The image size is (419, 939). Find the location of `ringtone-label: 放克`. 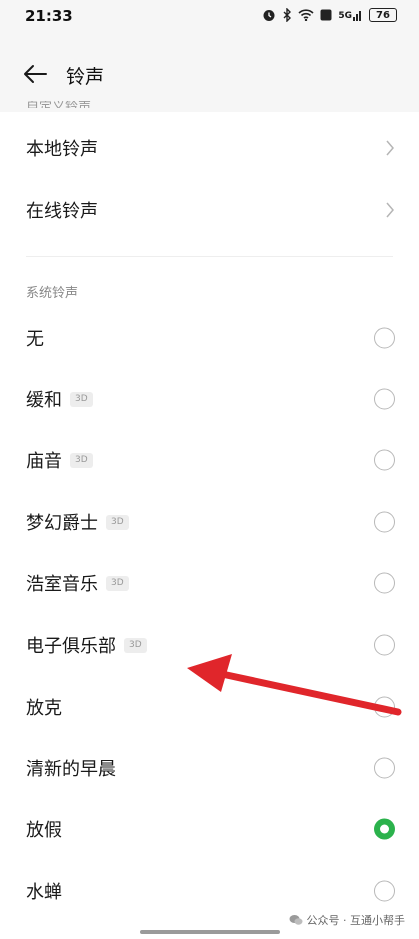

ringtone-label: 放克 is located at coordinates (44, 708).